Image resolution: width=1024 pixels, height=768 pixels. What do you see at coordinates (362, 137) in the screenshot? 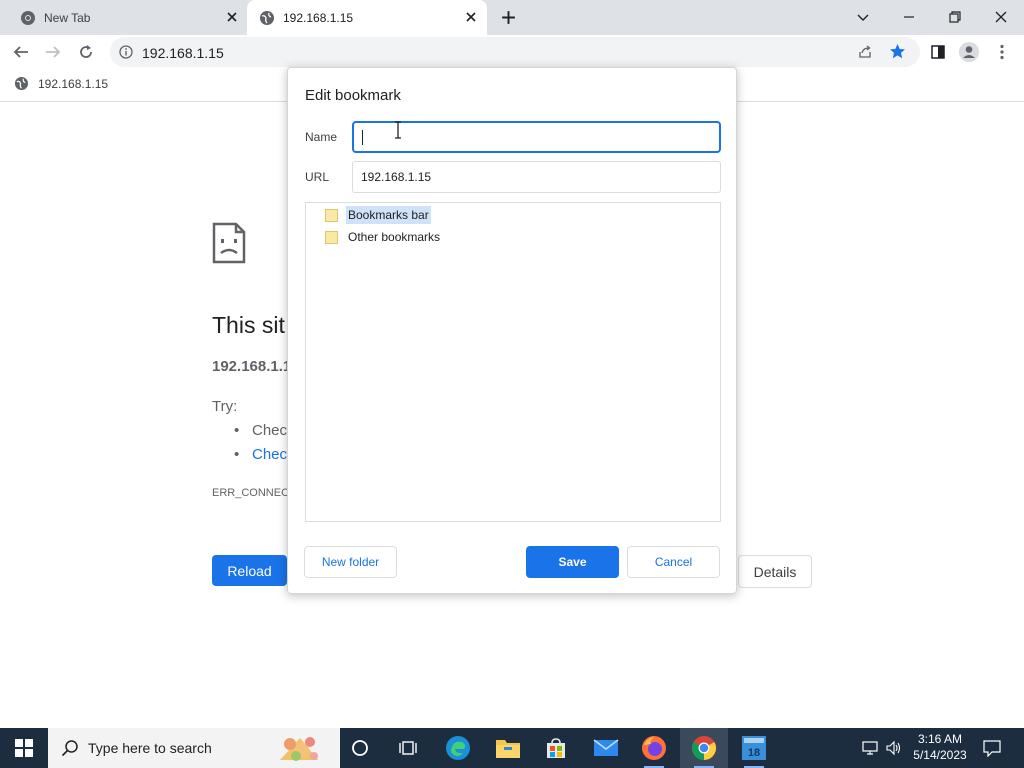
I see `text-caret` at bounding box center [362, 137].